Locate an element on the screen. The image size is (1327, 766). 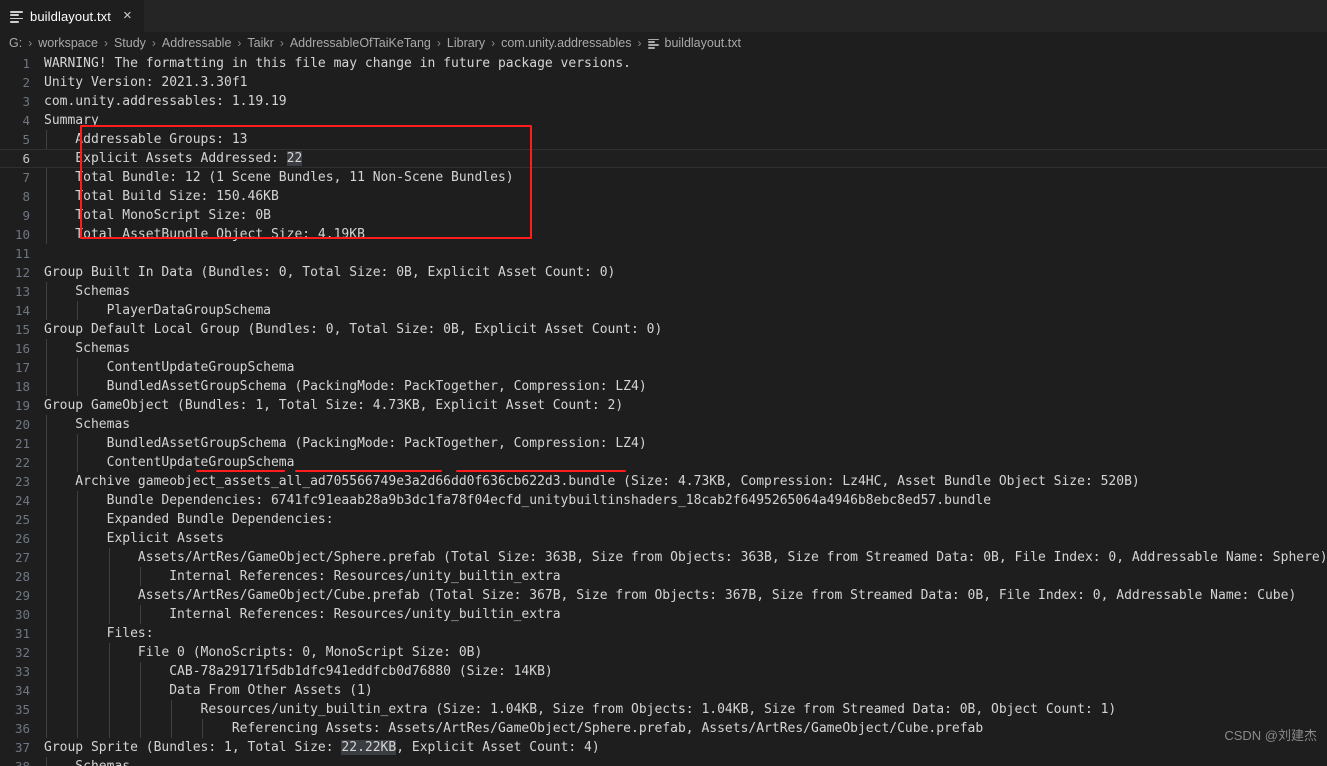
code-line-text: Summary is located at coordinates (685, 120).